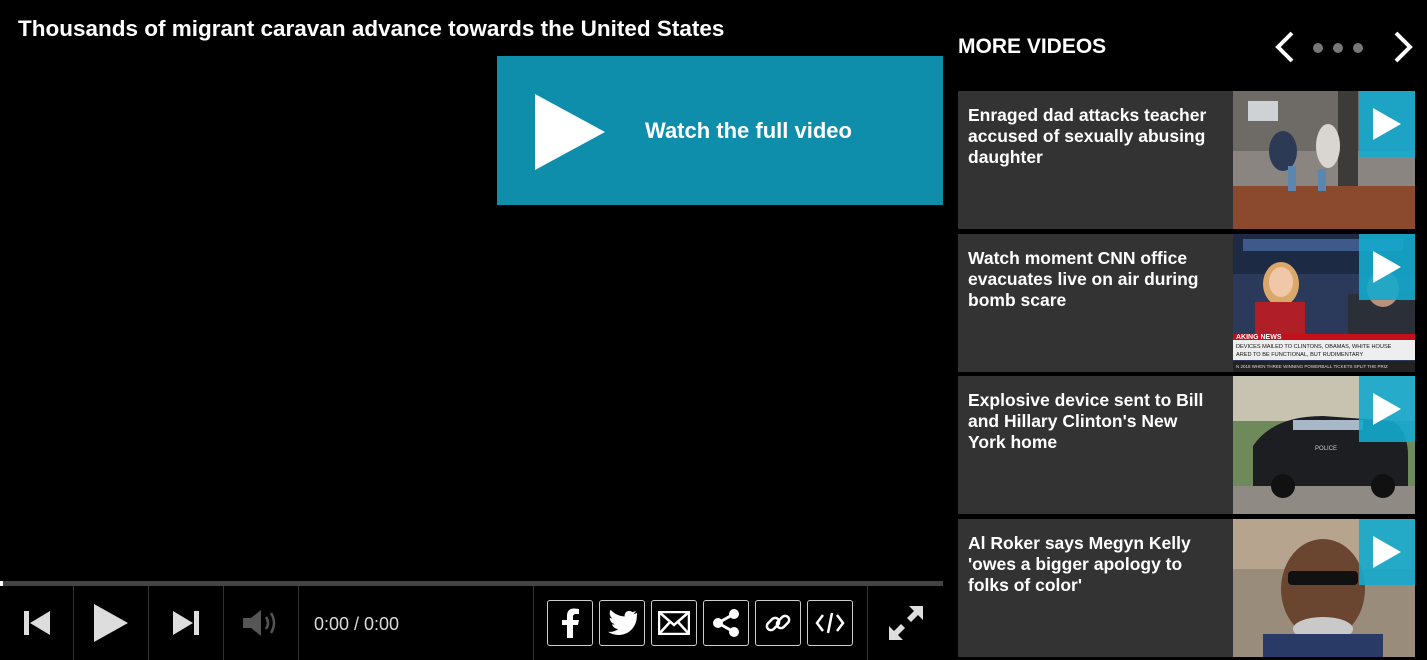 This screenshot has width=1427, height=660. I want to click on embed-button, so click(830, 623).